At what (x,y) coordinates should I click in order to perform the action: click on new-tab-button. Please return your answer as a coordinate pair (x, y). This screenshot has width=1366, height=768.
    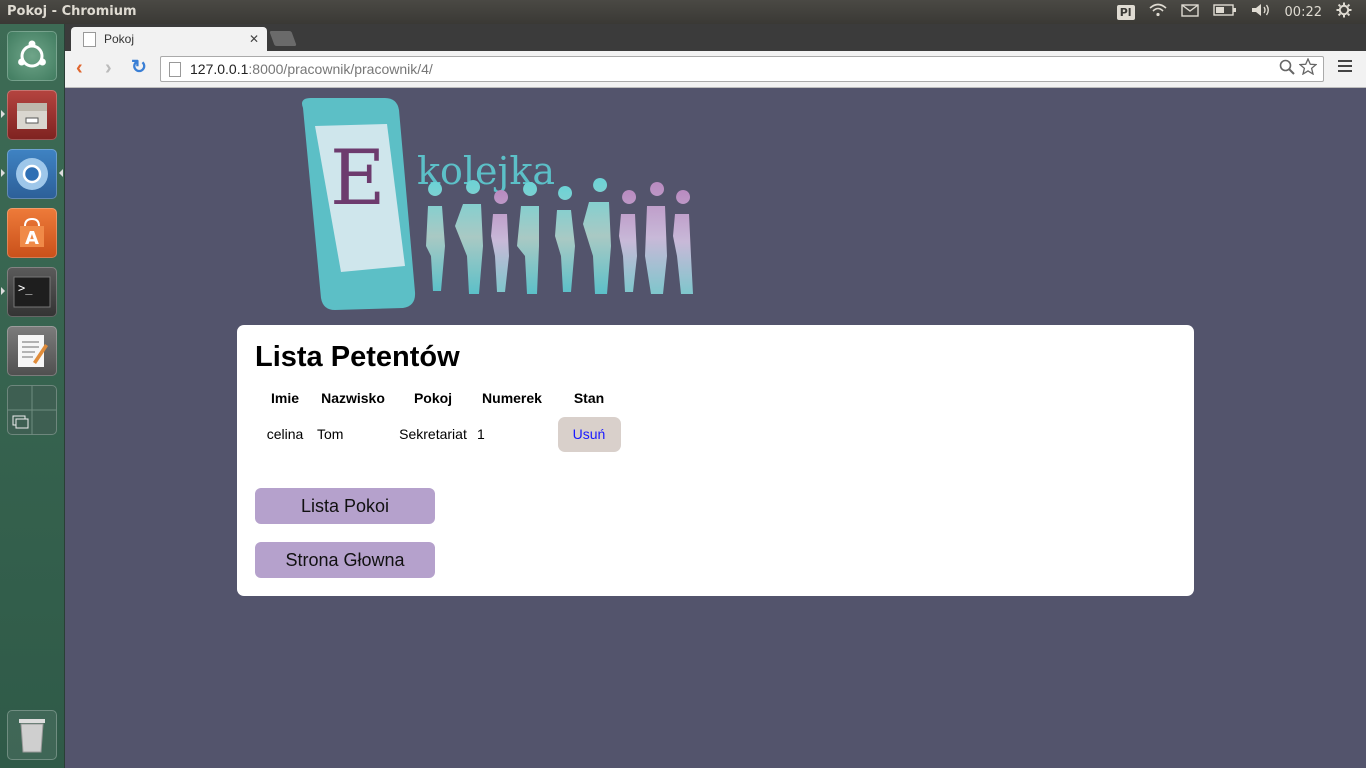
    Looking at the image, I should click on (283, 38).